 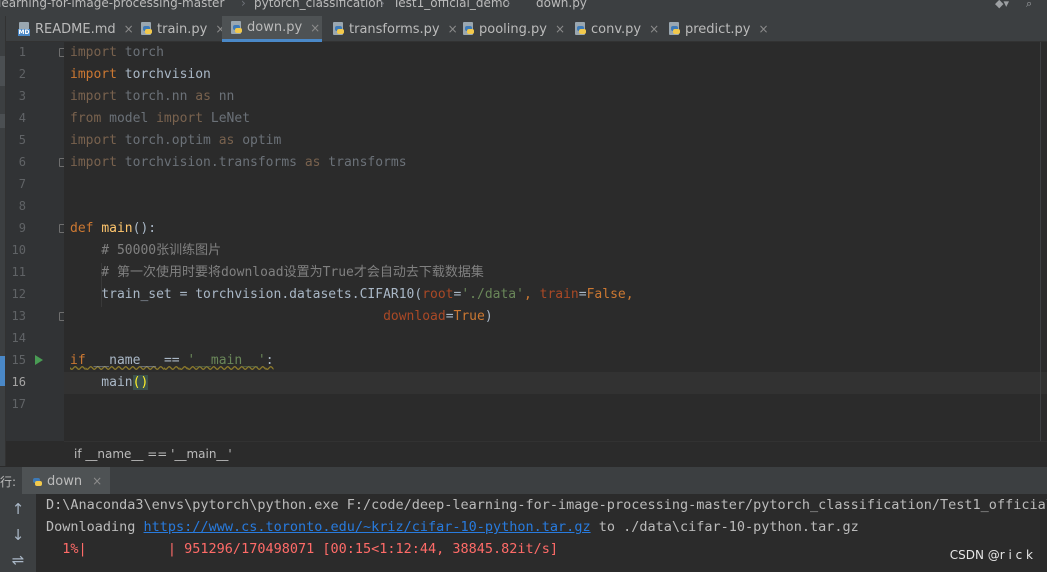 I want to click on line-number: 6, so click(x=22, y=162).